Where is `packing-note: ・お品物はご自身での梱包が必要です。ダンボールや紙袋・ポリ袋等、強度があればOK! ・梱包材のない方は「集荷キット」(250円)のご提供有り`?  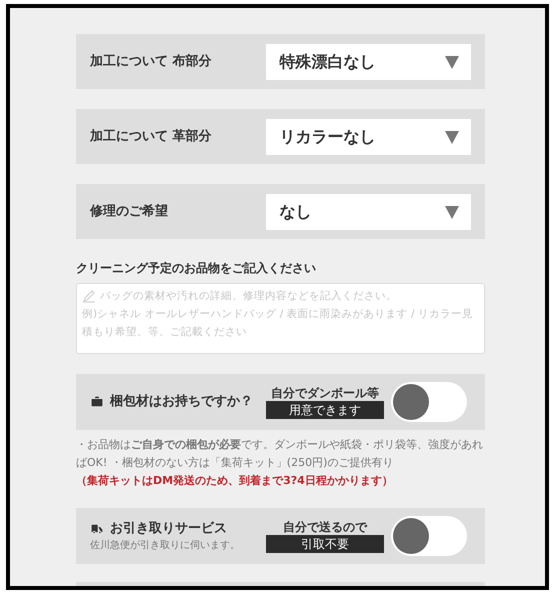
packing-note: ・お品物はご自身での梱包が必要です。ダンボールや紙袋・ポリ袋等、強度があればOK! ・梱包材のない方は「集荷キット」(250円)のご提供有り is located at coordinates (280, 454).